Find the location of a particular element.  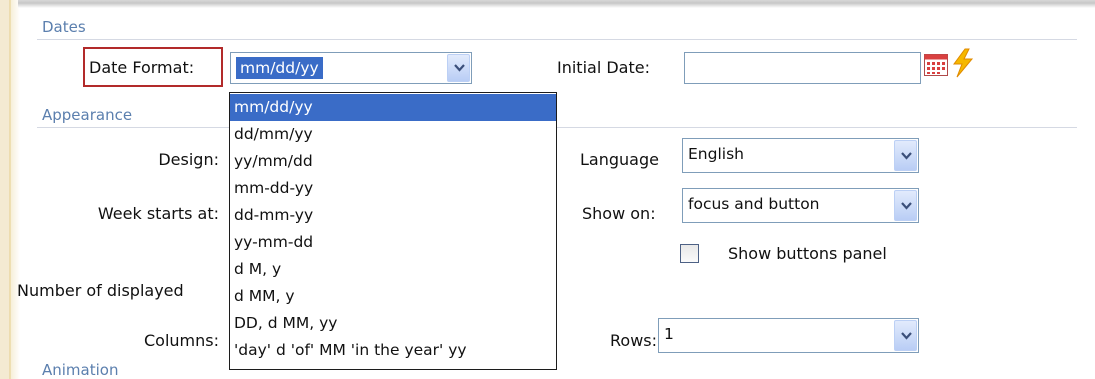

initial-date-input is located at coordinates (802, 68).